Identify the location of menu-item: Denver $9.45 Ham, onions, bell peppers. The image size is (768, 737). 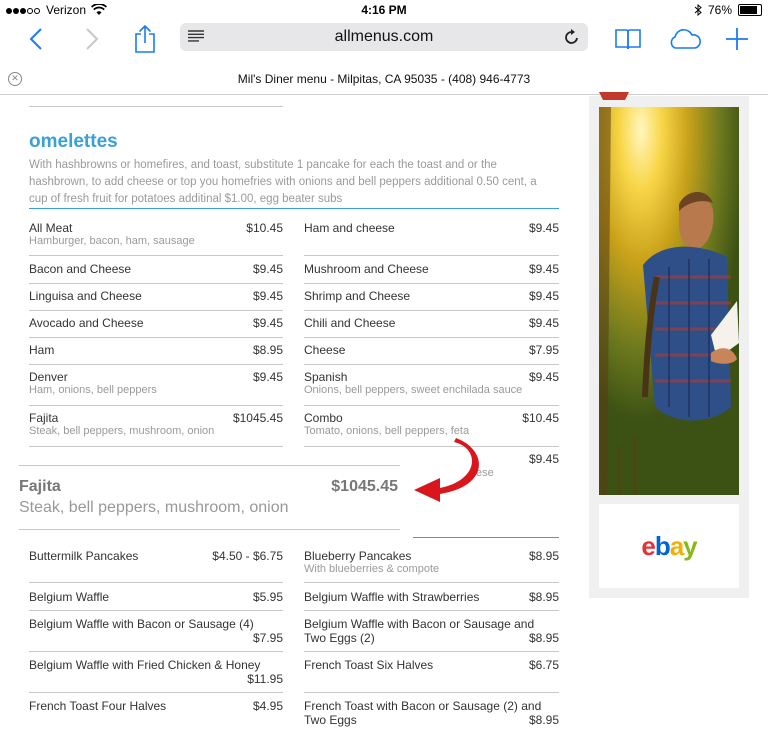
(156, 385).